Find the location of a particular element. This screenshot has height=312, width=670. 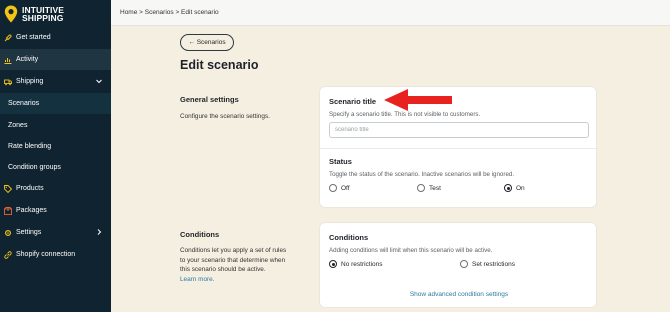

rocket-icon is located at coordinates (8, 37).